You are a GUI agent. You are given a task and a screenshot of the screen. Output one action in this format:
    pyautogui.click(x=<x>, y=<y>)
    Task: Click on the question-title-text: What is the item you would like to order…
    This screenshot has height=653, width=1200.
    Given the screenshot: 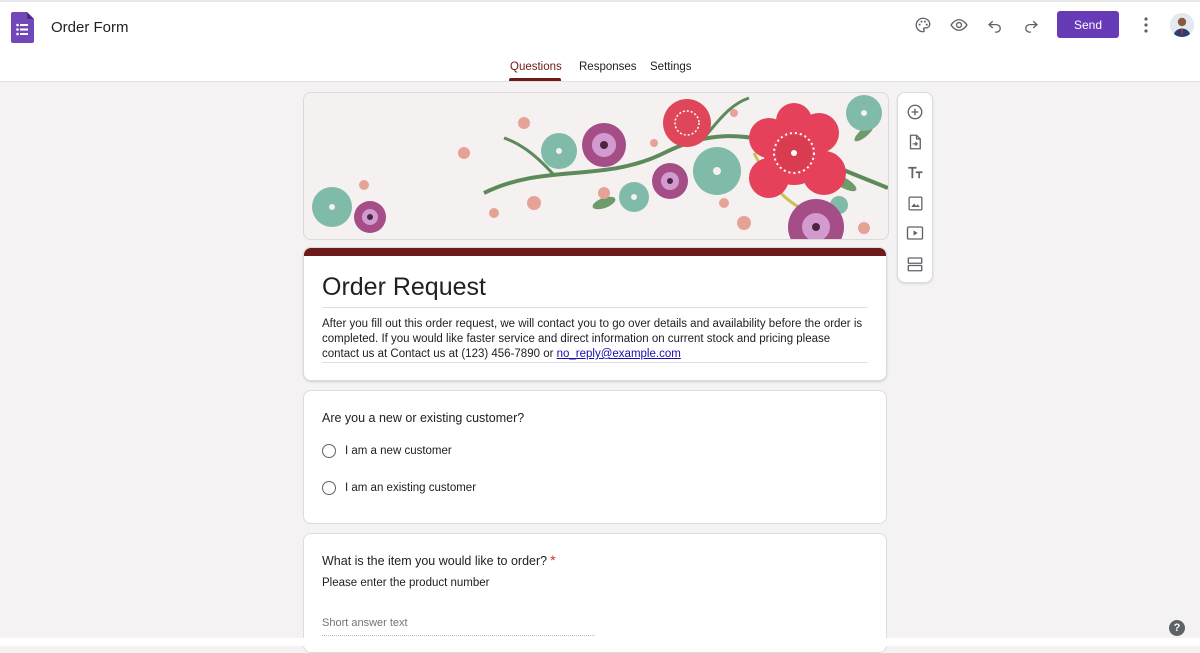 What is the action you would take?
    pyautogui.click(x=434, y=561)
    